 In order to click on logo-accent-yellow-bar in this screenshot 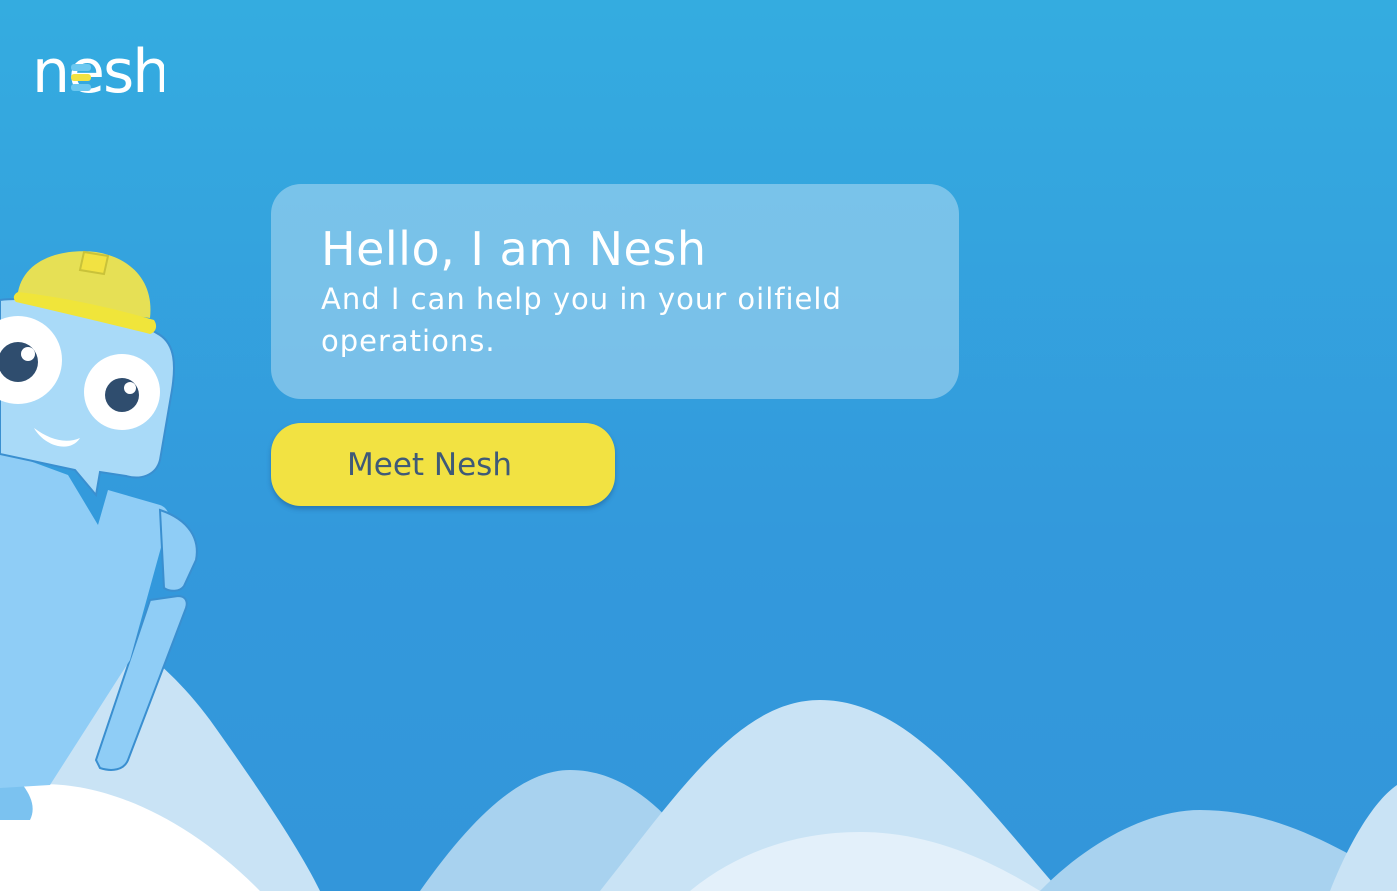, I will do `click(81, 77)`.